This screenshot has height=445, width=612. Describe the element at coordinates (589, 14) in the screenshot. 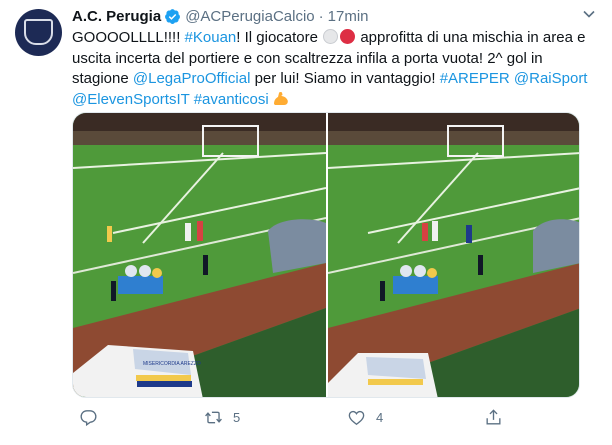

I see `chevron-down-icon` at that location.